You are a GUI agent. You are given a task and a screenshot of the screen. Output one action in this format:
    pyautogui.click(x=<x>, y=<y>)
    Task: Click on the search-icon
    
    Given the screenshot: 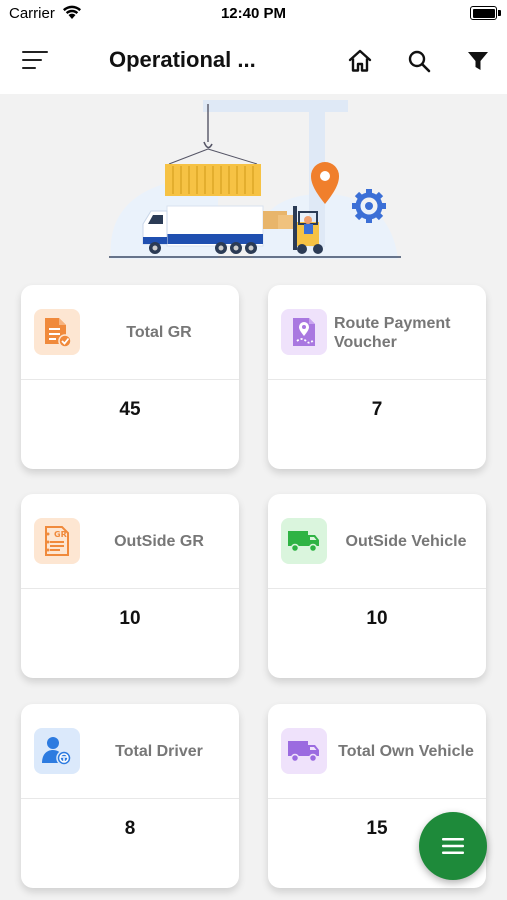 What is the action you would take?
    pyautogui.click(x=419, y=61)
    